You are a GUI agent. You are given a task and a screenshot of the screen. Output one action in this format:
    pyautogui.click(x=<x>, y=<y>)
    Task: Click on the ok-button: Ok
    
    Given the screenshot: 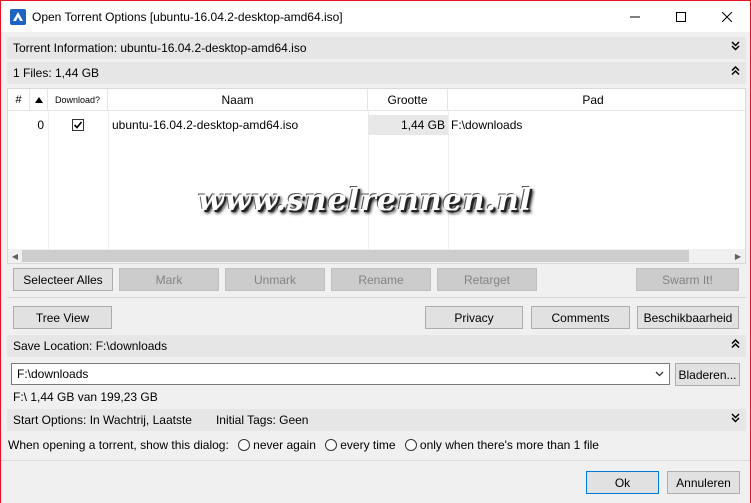 What is the action you would take?
    pyautogui.click(x=622, y=482)
    